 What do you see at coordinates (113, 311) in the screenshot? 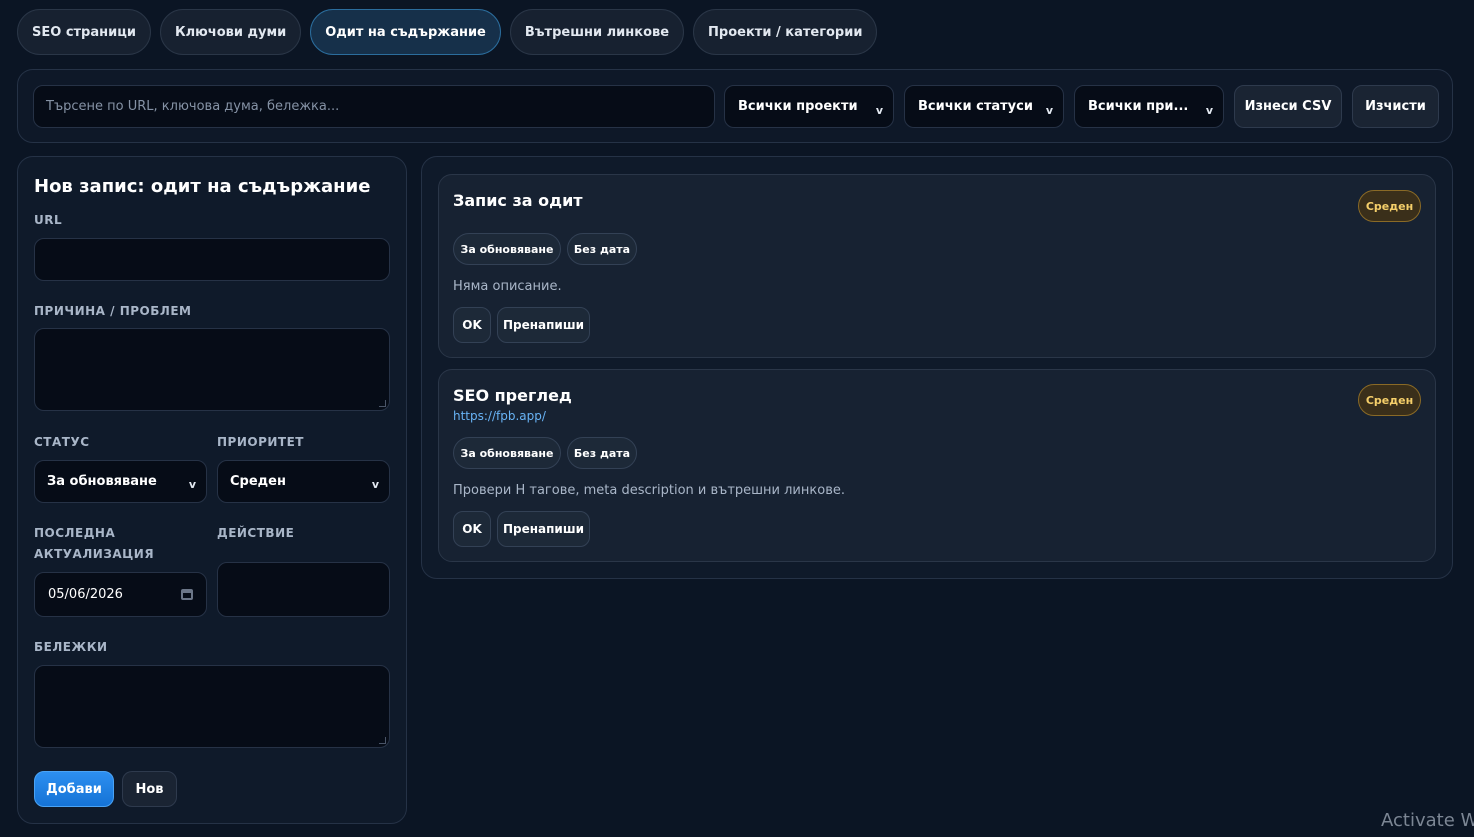
I see `reason-label: ПРИЧИНА / ПРОБЛЕМ` at bounding box center [113, 311].